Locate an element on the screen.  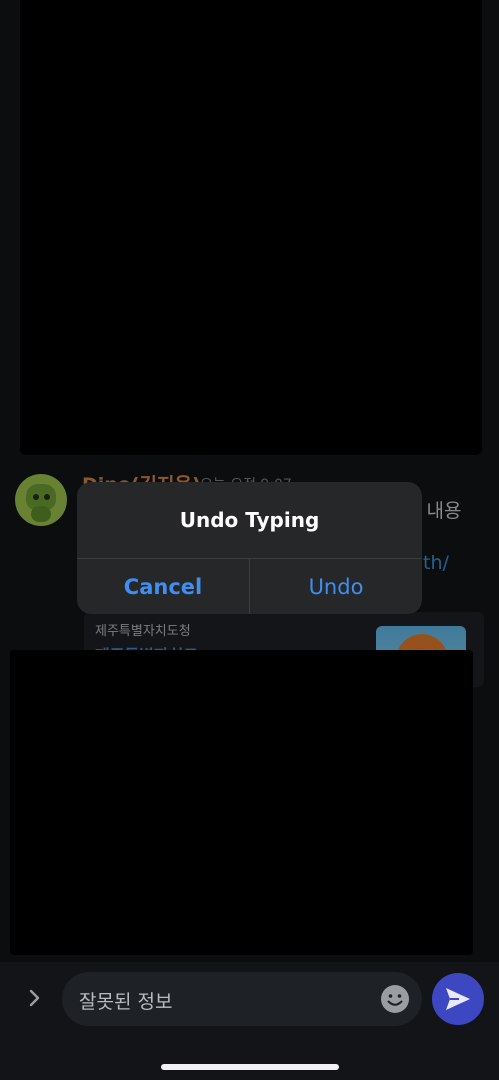
undo-typing-alert: Undo Typing Cancel Undo is located at coordinates (249, 548).